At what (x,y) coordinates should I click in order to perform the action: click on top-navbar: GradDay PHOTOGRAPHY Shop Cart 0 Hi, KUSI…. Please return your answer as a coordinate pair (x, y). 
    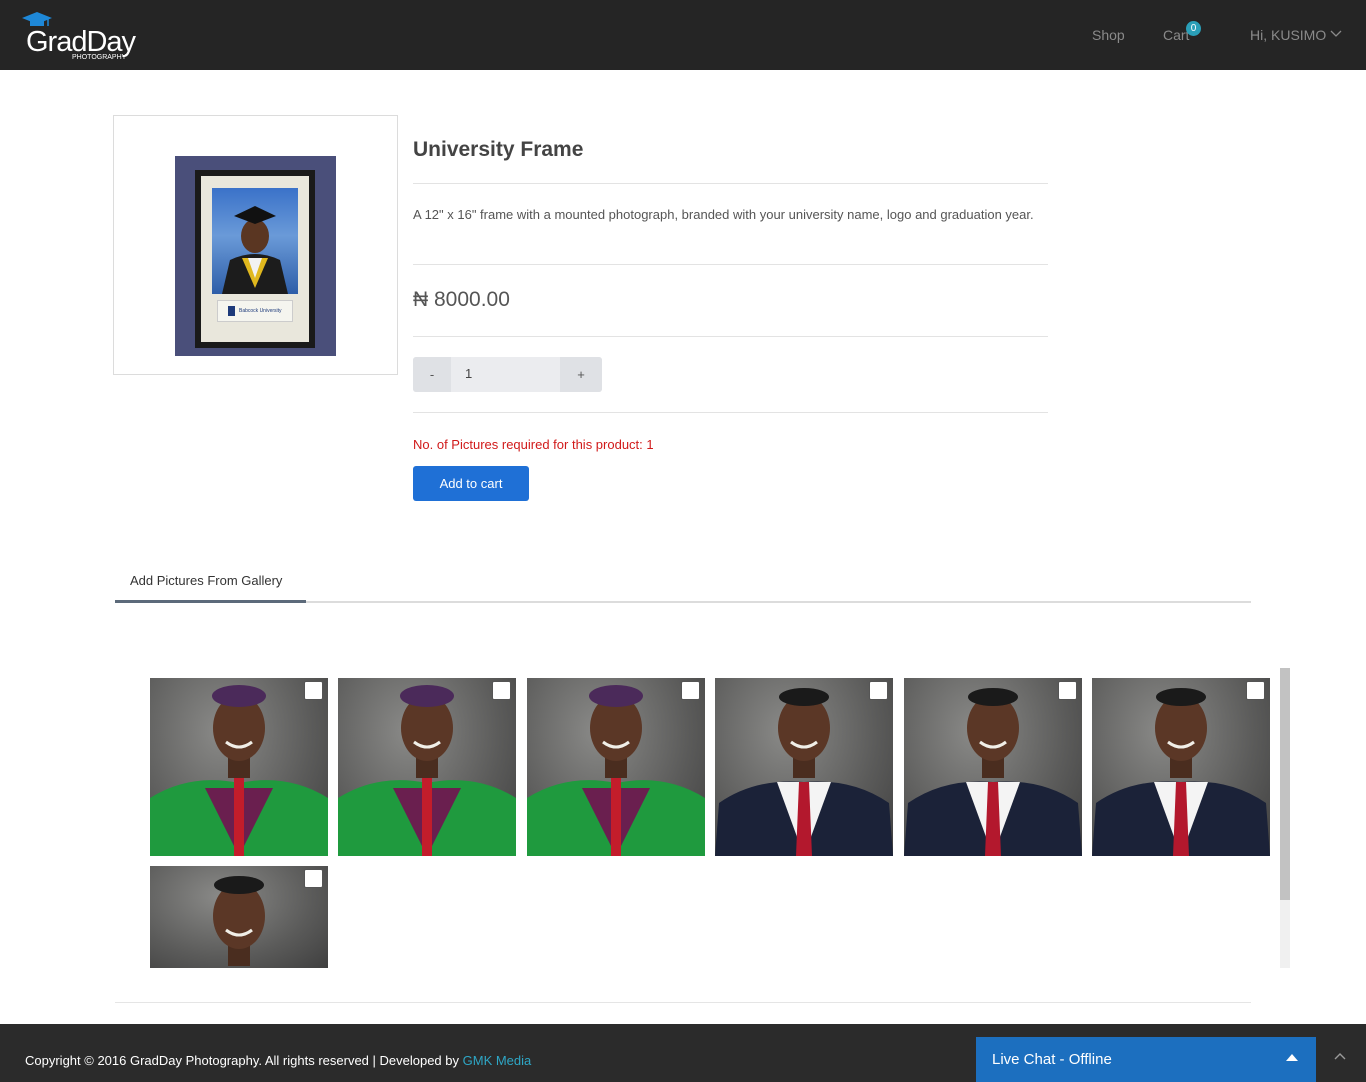
    Looking at the image, I should click on (683, 35).